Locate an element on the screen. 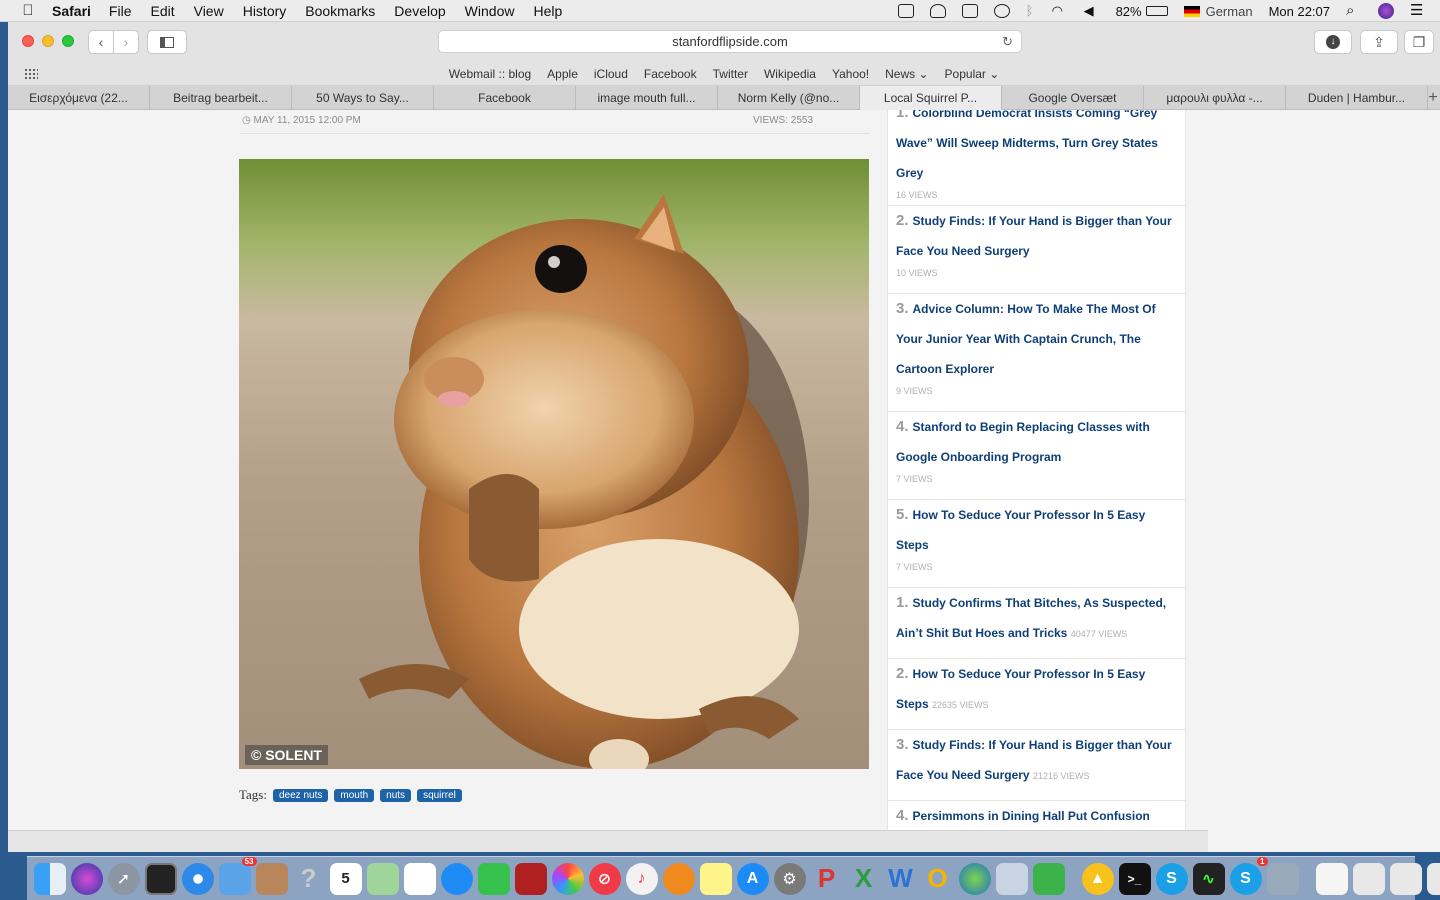 The width and height of the screenshot is (1440, 900). favorite-yahoo: Yahoo! is located at coordinates (850, 74).